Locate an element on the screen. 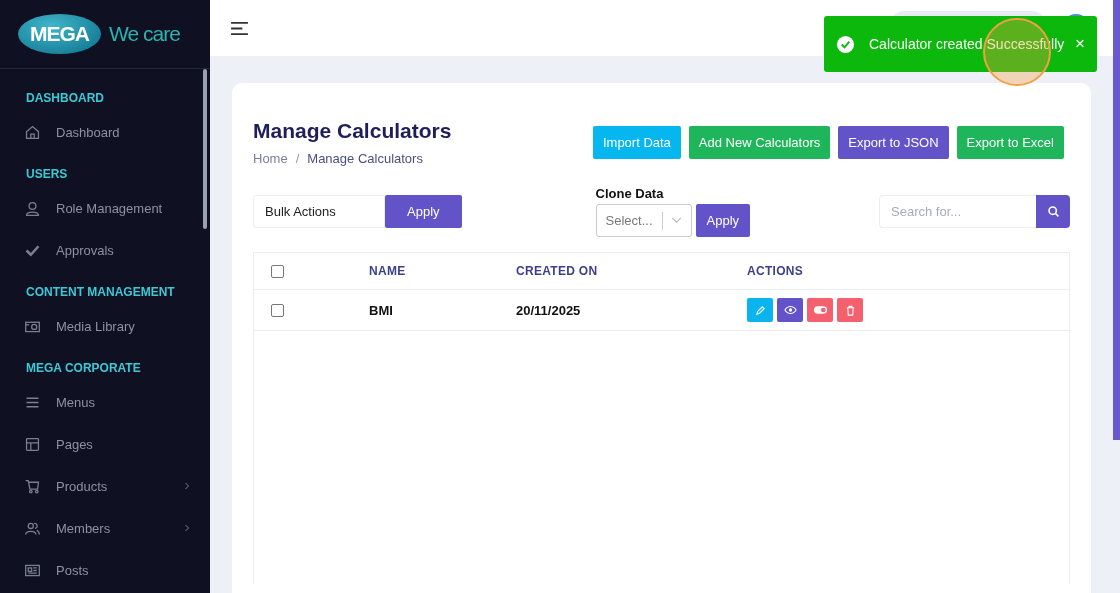 The height and width of the screenshot is (593, 1120). column-header: CREATED ON is located at coordinates (557, 271).